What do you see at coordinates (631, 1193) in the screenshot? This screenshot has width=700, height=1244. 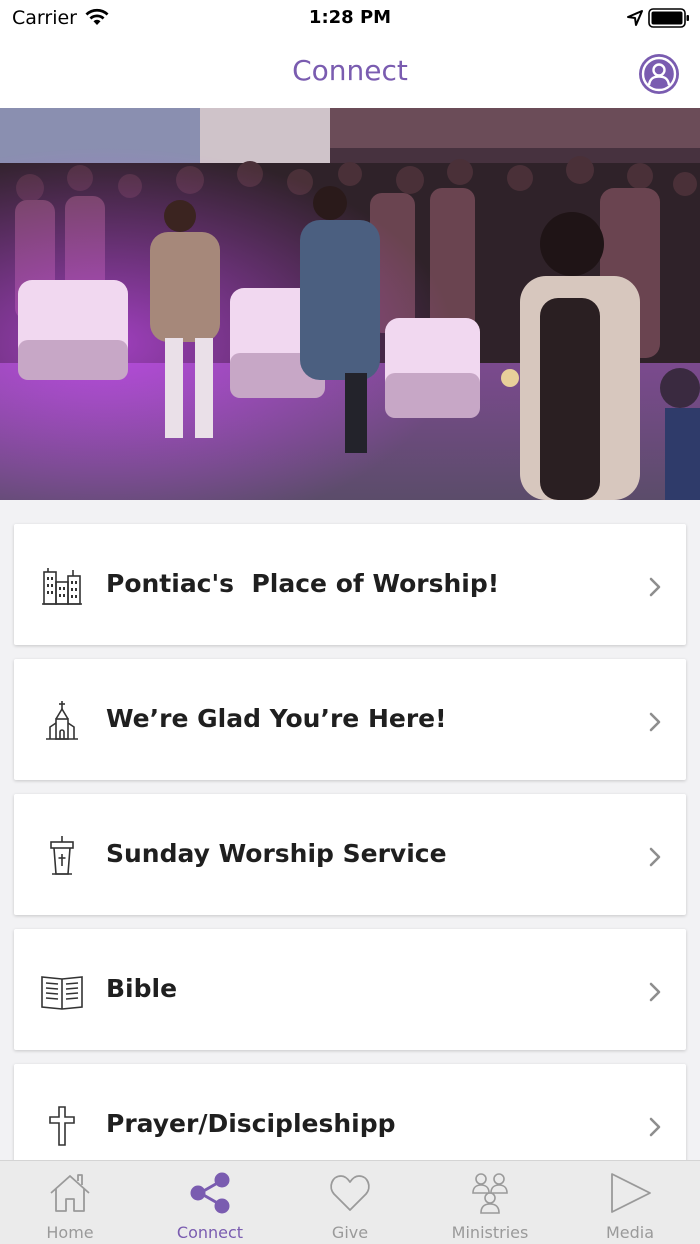 I see `play-icon` at bounding box center [631, 1193].